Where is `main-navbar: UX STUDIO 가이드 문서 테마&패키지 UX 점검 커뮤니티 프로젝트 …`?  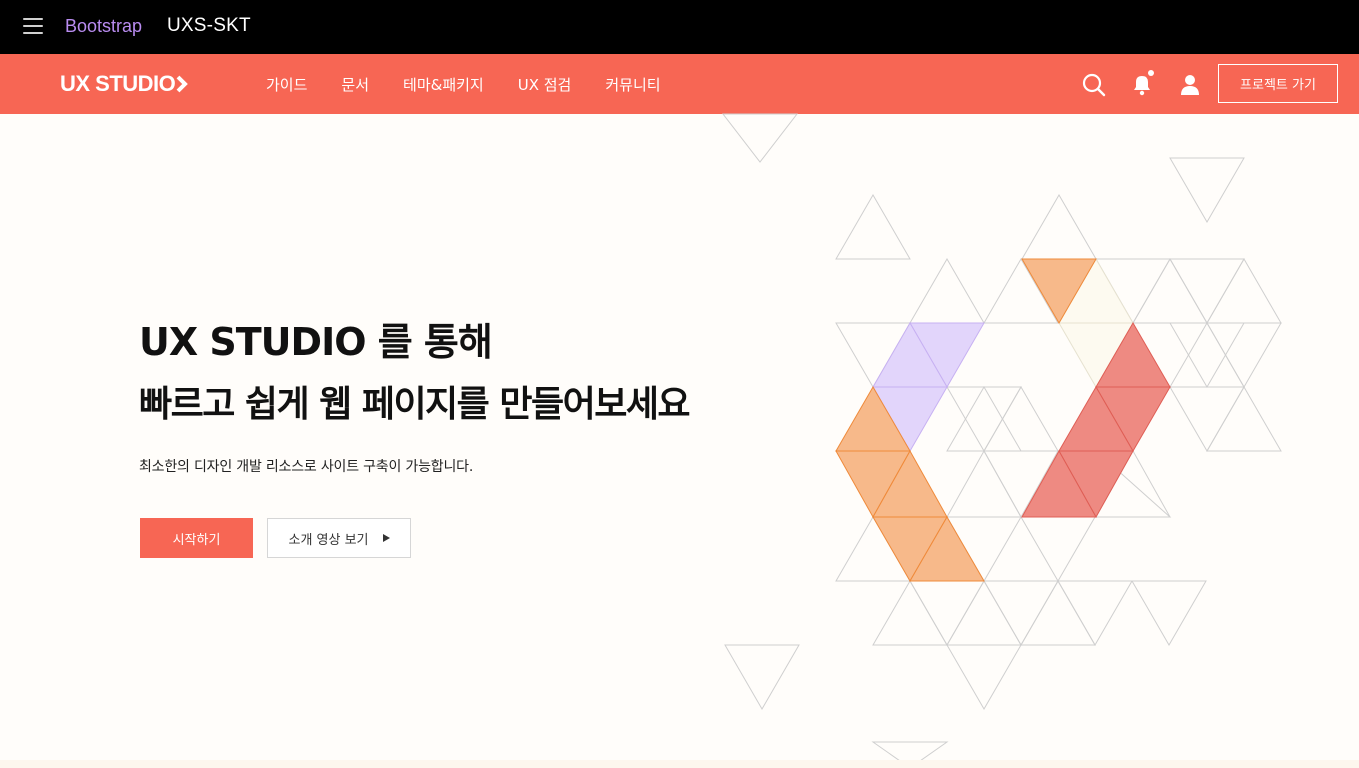
main-navbar: UX STUDIO 가이드 문서 테마&패키지 UX 점검 커뮤니티 프로젝트 … is located at coordinates (679, 84).